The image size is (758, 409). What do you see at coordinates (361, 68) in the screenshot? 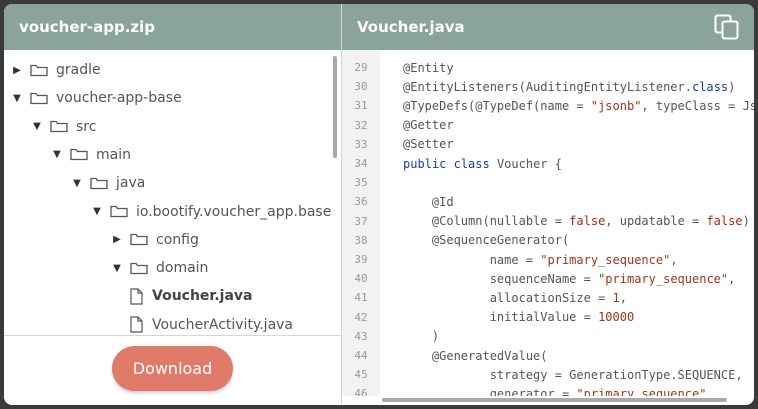
I see `line-number: 29` at bounding box center [361, 68].